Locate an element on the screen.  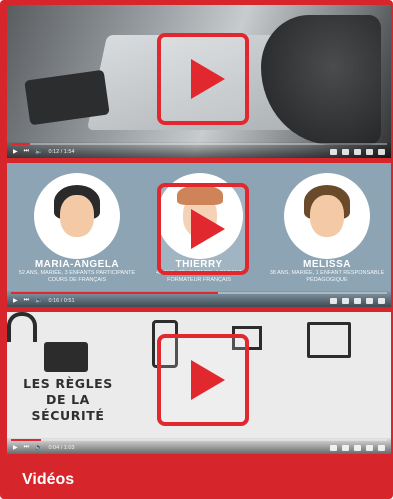
slide-line: LES RÈGLES is located at coordinates (68, 383).